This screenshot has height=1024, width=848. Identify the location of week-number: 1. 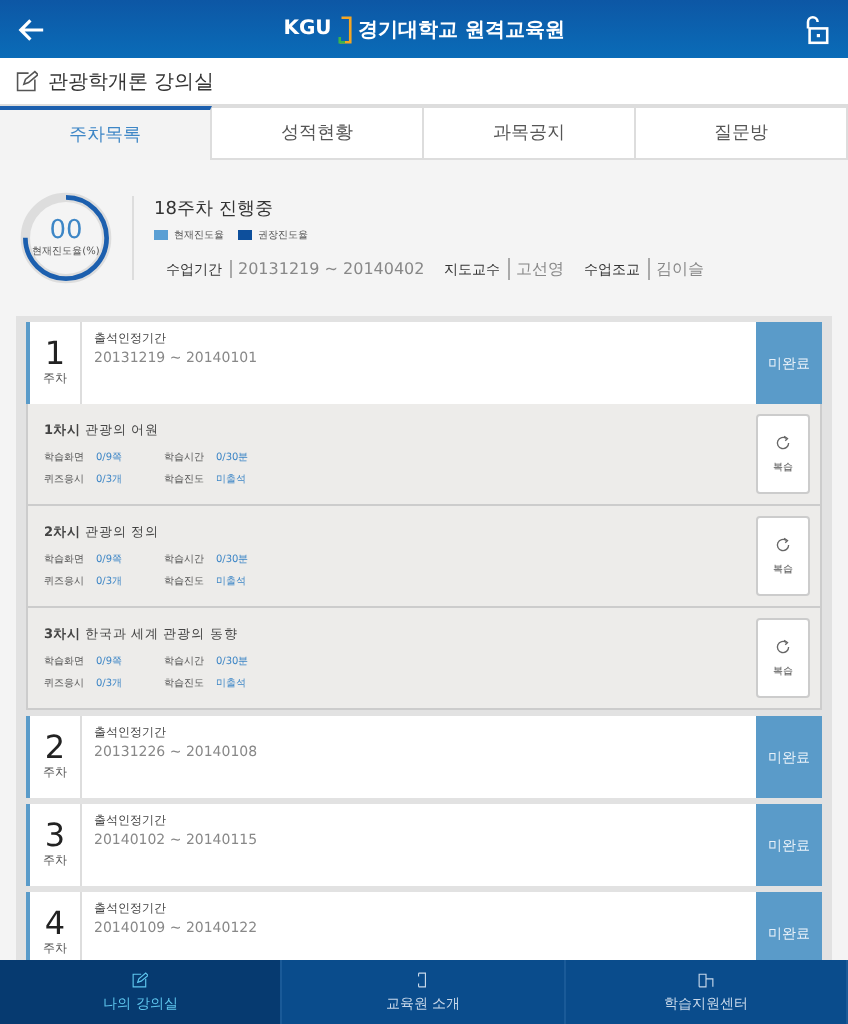
(55, 354).